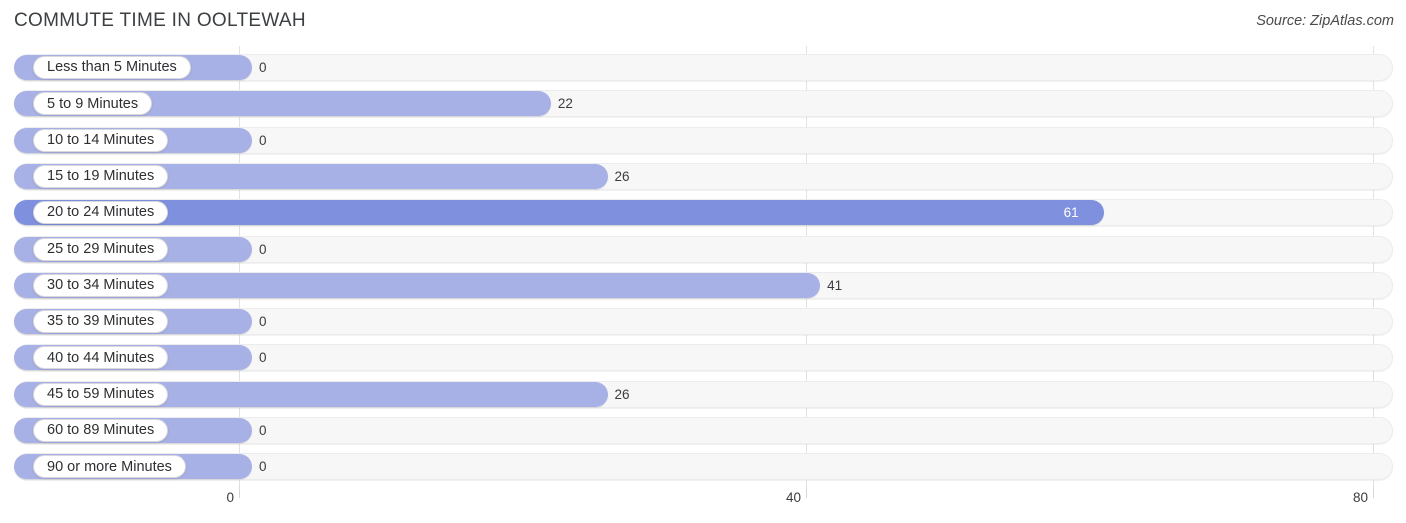  I want to click on category-label-pill: 30 to 34 Minutes, so click(101, 285).